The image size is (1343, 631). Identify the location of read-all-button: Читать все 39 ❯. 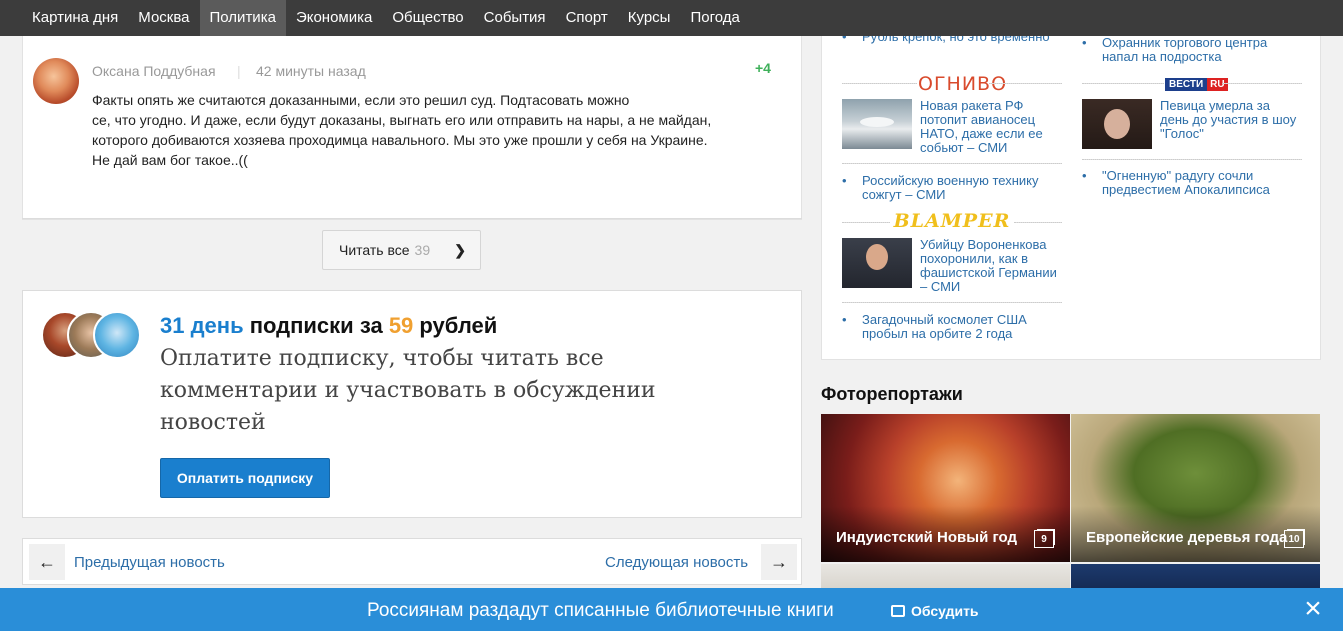
(401, 250).